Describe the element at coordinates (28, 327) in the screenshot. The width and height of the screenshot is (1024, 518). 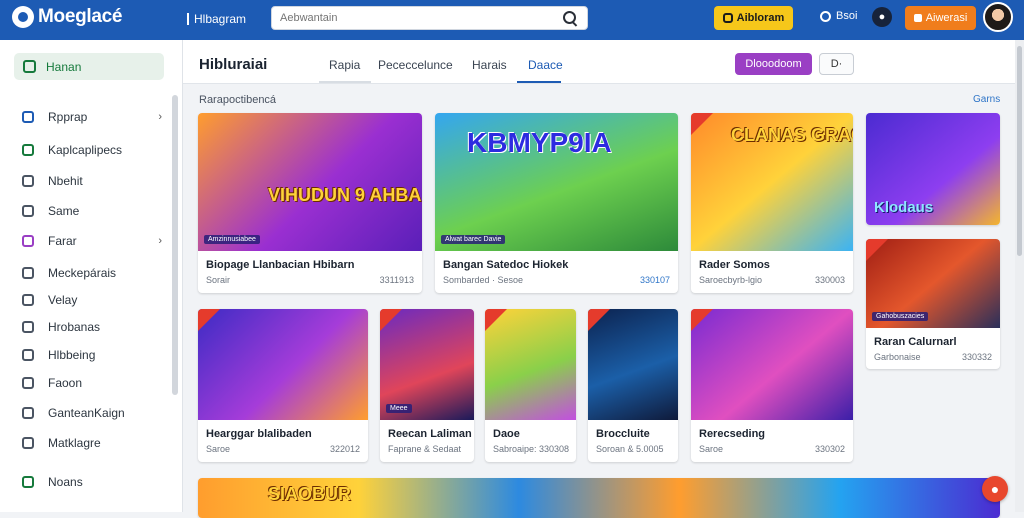
I see `folder-icon` at that location.